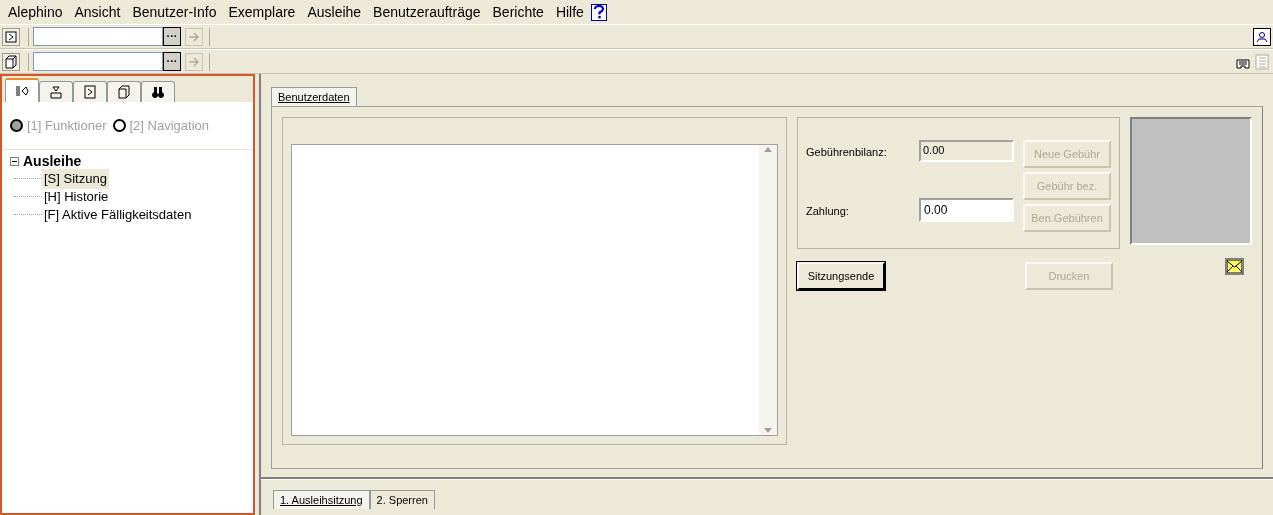  What do you see at coordinates (14, 161) in the screenshot?
I see `collapse-icon` at bounding box center [14, 161].